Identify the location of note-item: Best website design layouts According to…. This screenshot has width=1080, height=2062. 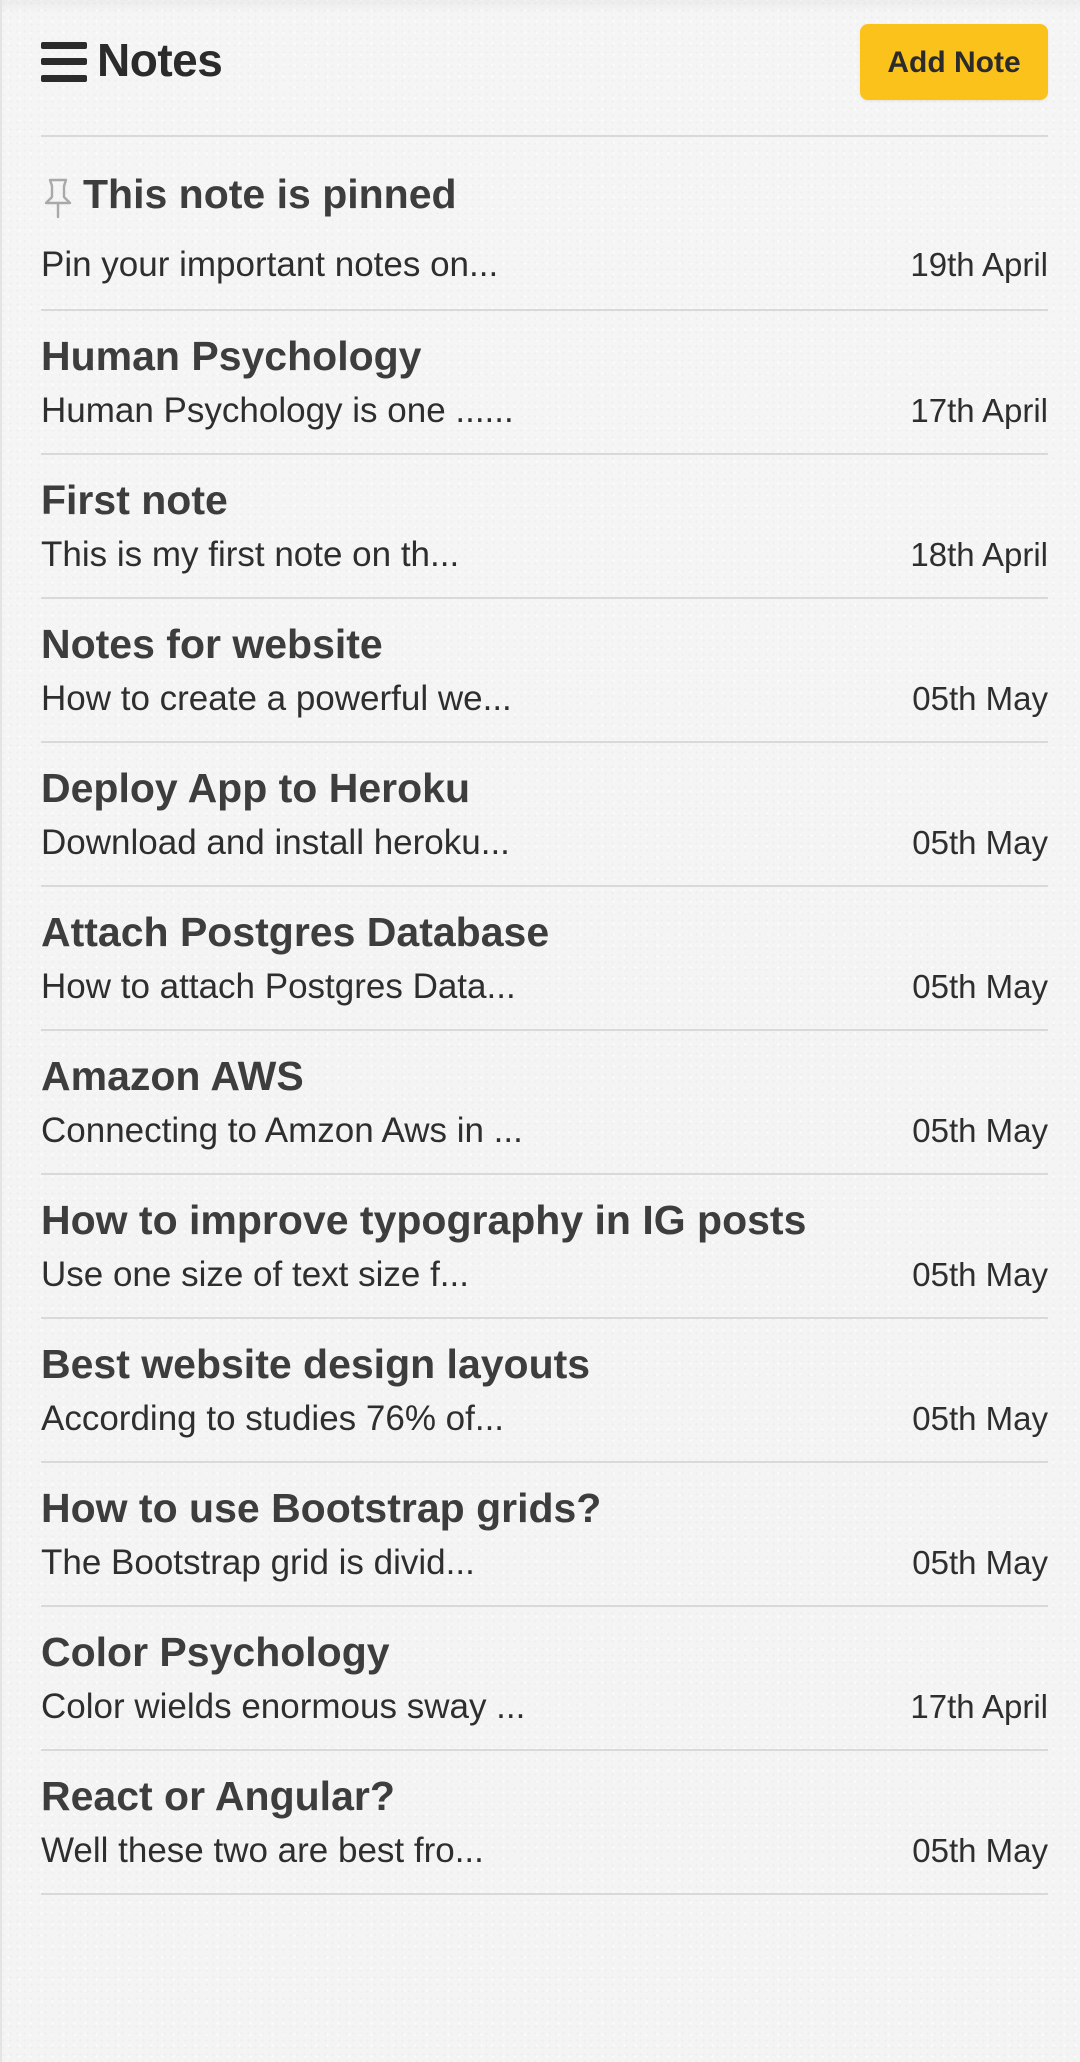
(544, 1391).